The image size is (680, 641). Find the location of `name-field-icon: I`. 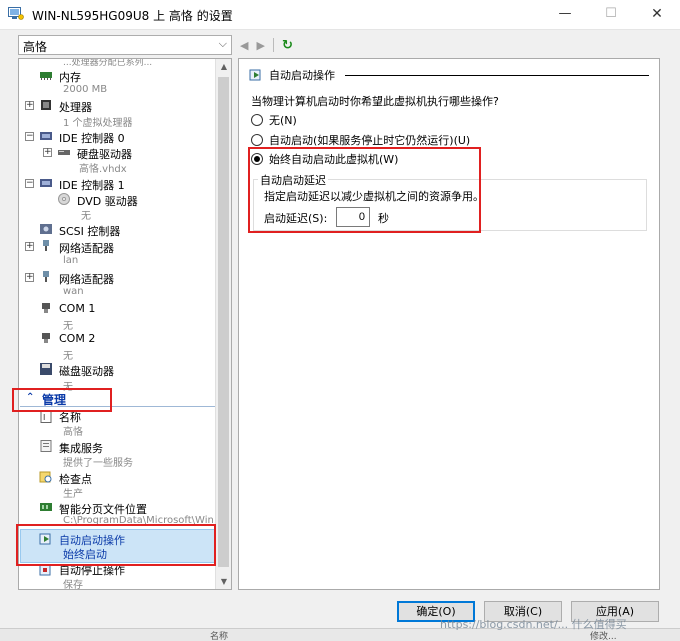

name-field-icon: I is located at coordinates (46, 417).